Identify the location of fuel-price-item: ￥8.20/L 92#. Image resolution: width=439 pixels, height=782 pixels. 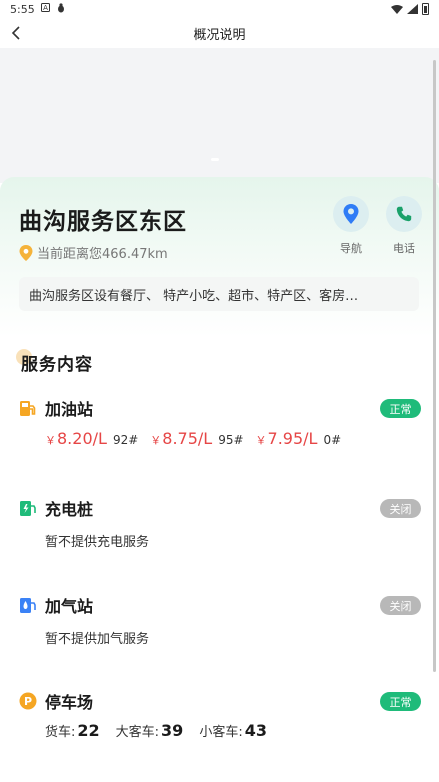
(92, 438).